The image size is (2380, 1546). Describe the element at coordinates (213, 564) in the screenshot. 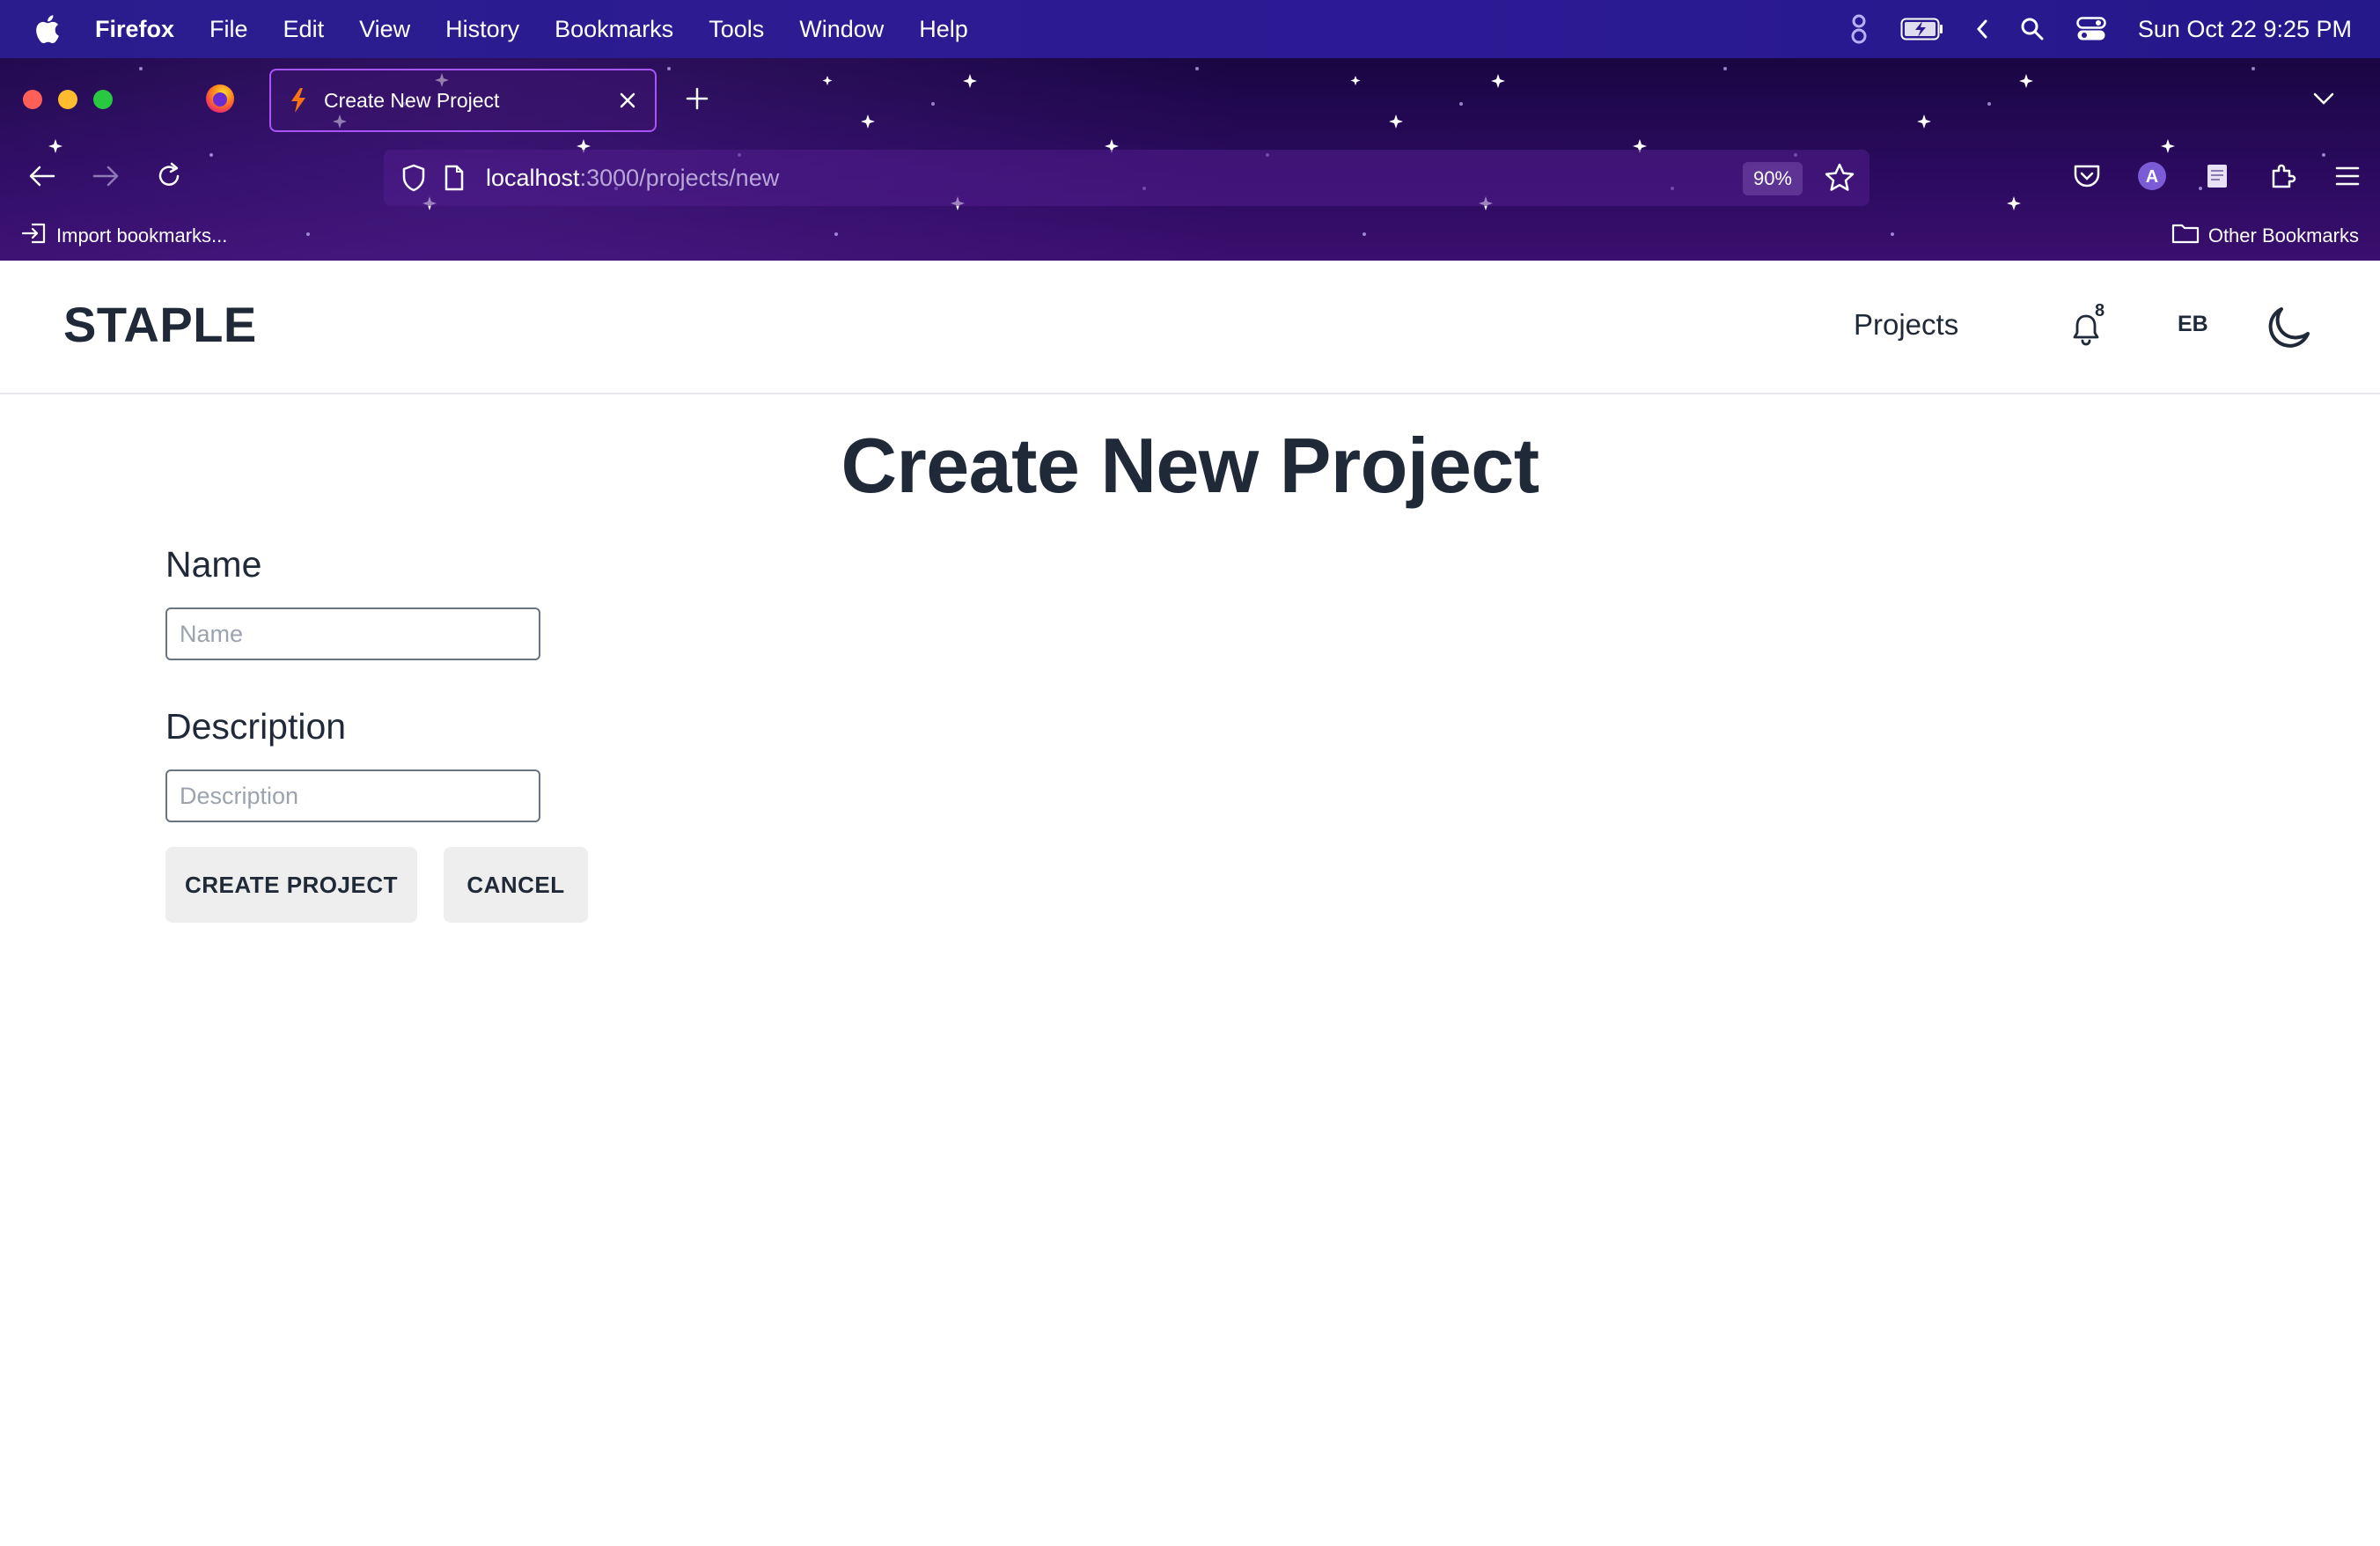

I see `name-label: Name` at that location.